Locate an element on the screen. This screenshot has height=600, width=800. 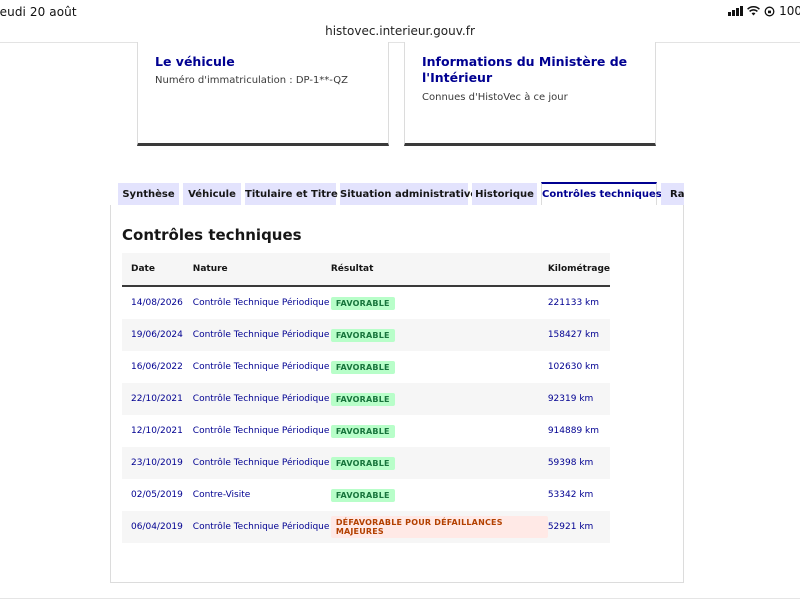
vehicle-card-title: Le véhicule is located at coordinates (195, 61).